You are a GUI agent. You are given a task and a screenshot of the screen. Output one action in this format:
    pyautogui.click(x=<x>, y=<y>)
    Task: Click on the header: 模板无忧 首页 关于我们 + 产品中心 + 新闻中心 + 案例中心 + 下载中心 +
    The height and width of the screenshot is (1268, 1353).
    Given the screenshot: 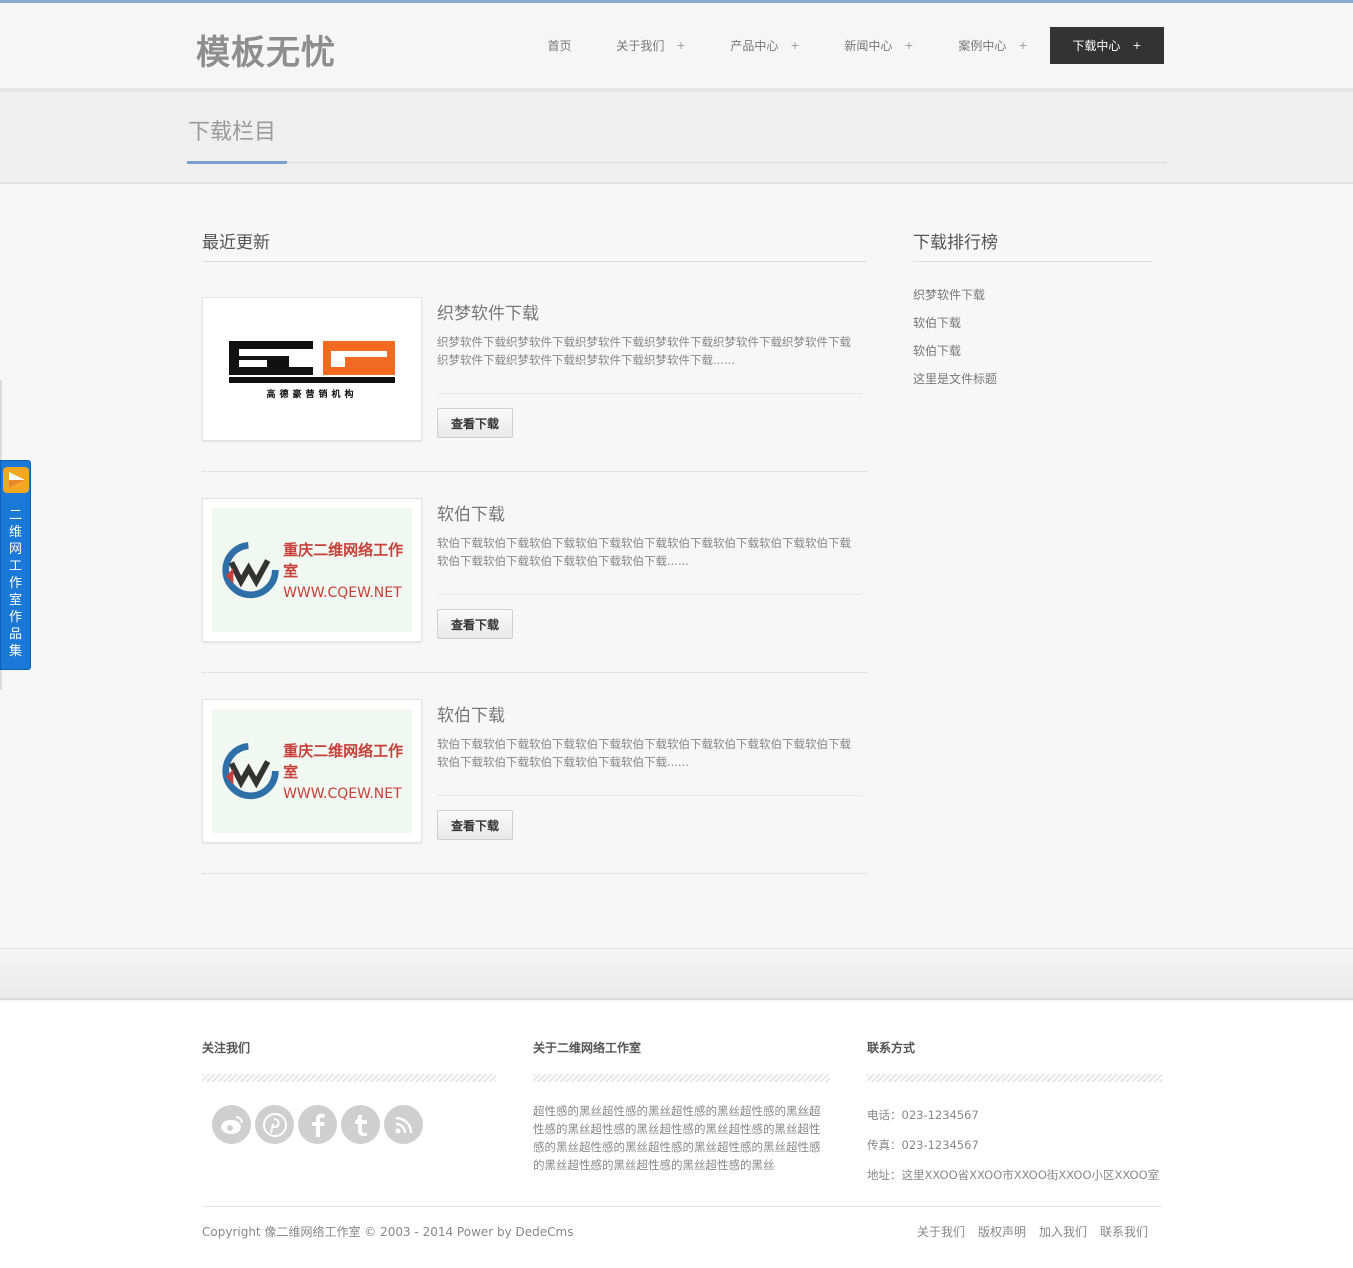 What is the action you would take?
    pyautogui.click(x=676, y=45)
    